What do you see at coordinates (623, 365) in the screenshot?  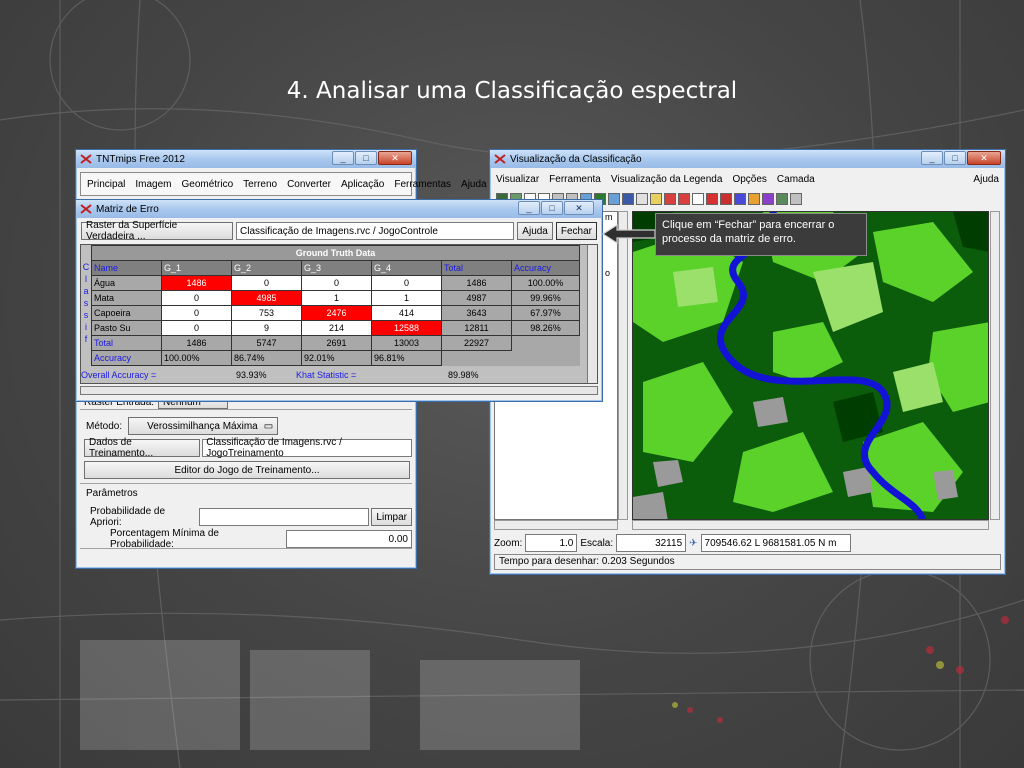 I see `legend-scrollbar` at bounding box center [623, 365].